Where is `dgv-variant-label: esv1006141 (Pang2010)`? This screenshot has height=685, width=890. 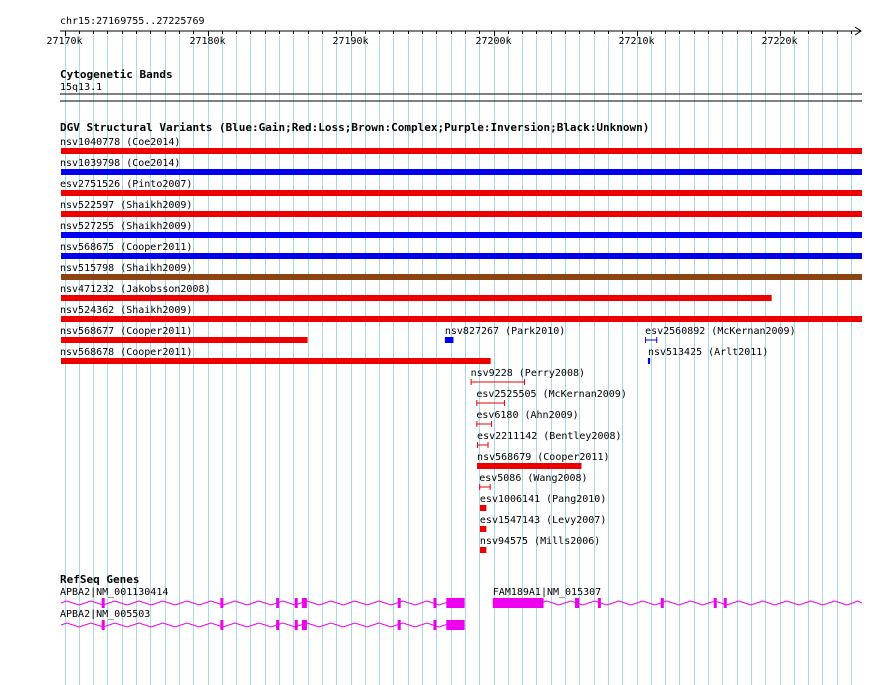
dgv-variant-label: esv1006141 (Pang2010) is located at coordinates (543, 499).